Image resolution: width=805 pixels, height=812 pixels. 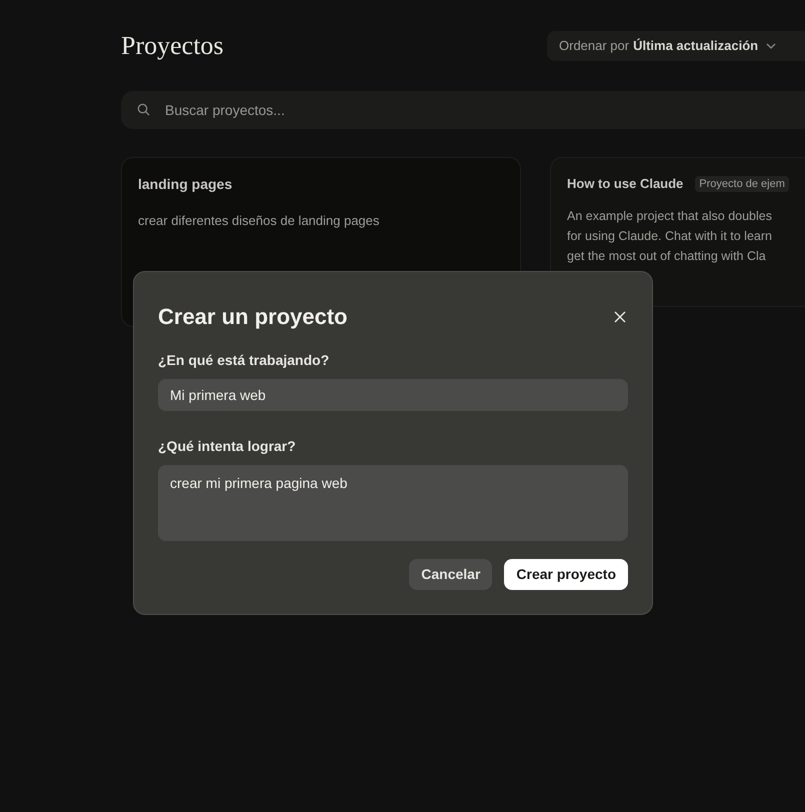 What do you see at coordinates (742, 184) in the screenshot?
I see `project-badge: Proyecto de ejem` at bounding box center [742, 184].